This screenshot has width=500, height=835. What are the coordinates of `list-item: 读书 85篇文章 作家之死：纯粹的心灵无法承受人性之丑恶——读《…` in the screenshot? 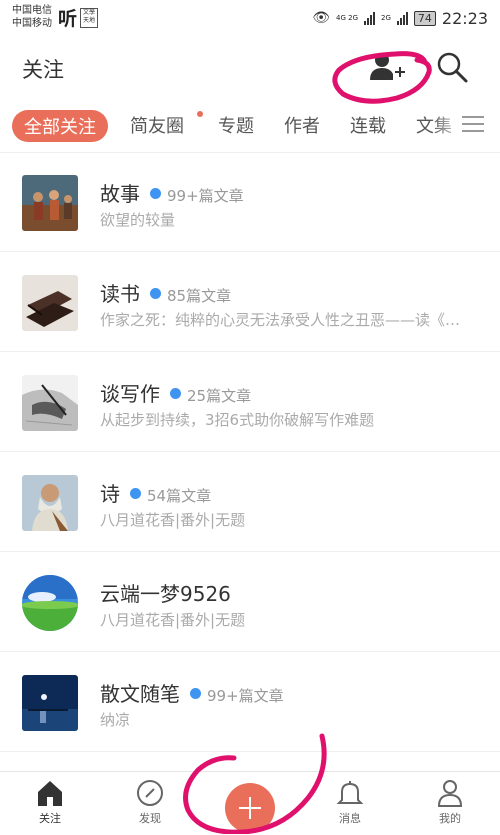 It's located at (250, 302).